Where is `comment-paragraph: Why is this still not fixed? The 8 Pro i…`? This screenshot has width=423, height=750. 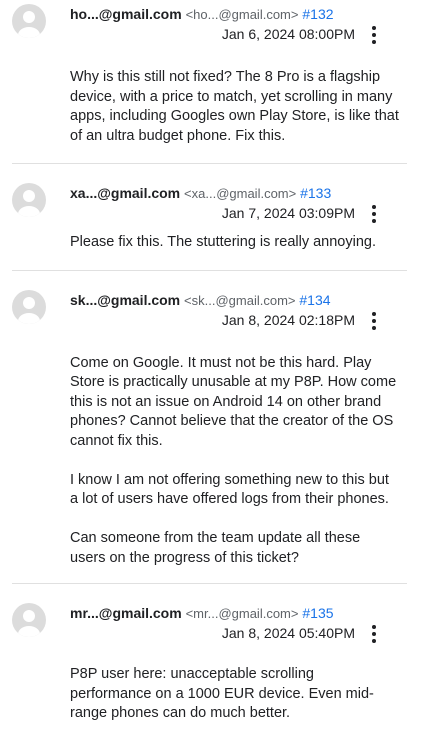 comment-paragraph: Why is this still not fixed? The 8 Pro i… is located at coordinates (234, 106).